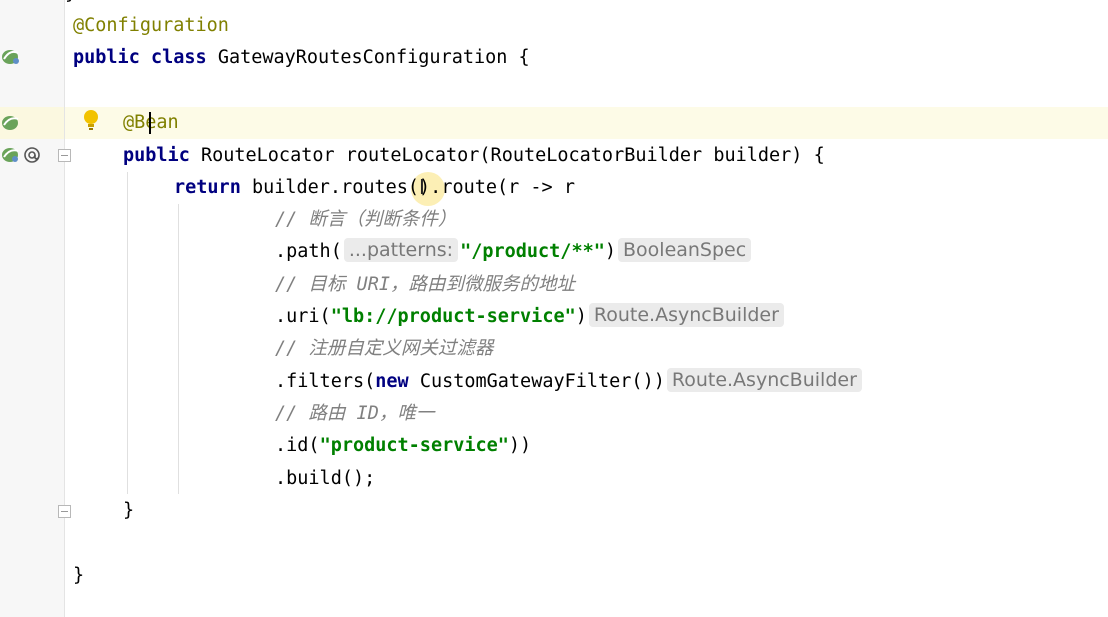 The height and width of the screenshot is (617, 1108). Describe the element at coordinates (532, 251) in the screenshot. I see `path-string: "/product/**"` at that location.